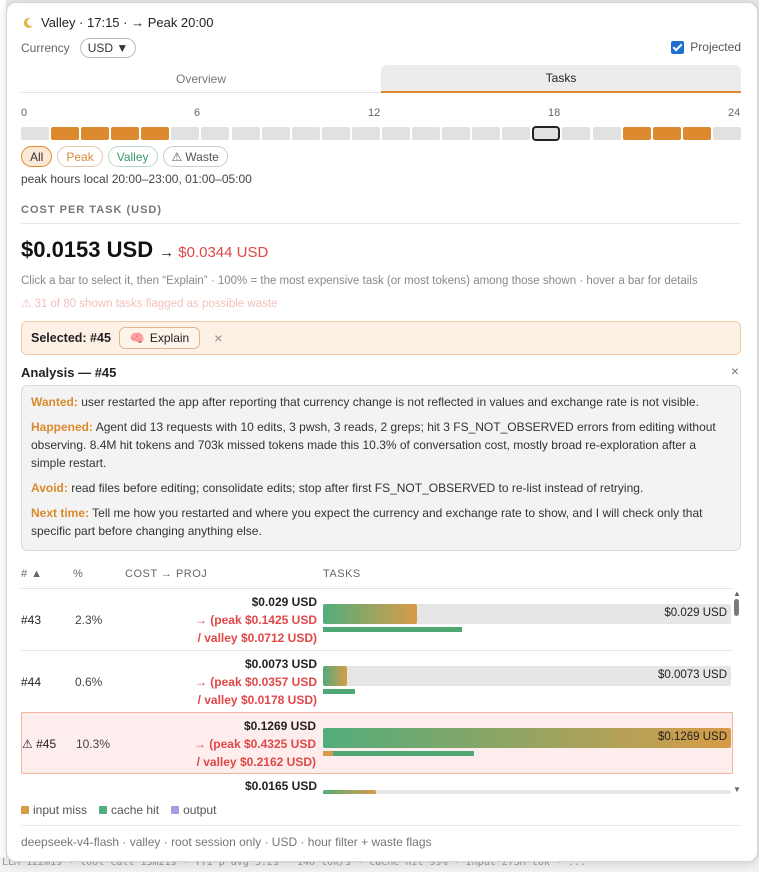 The width and height of the screenshot is (759, 872). What do you see at coordinates (177, 156) in the screenshot?
I see `warning-icon: ⚠` at bounding box center [177, 156].